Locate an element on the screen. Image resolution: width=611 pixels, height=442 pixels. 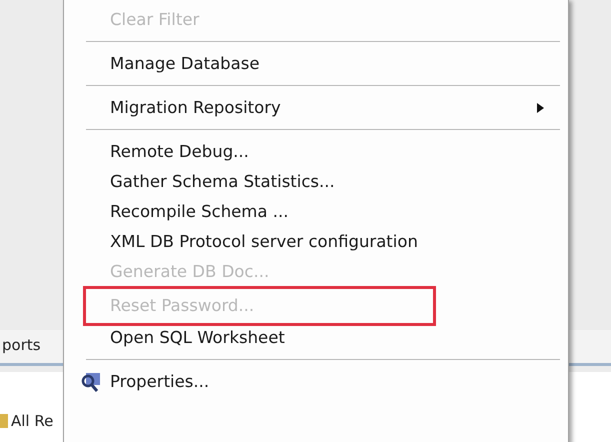
menu-item: Migration Repository is located at coordinates (317, 108).